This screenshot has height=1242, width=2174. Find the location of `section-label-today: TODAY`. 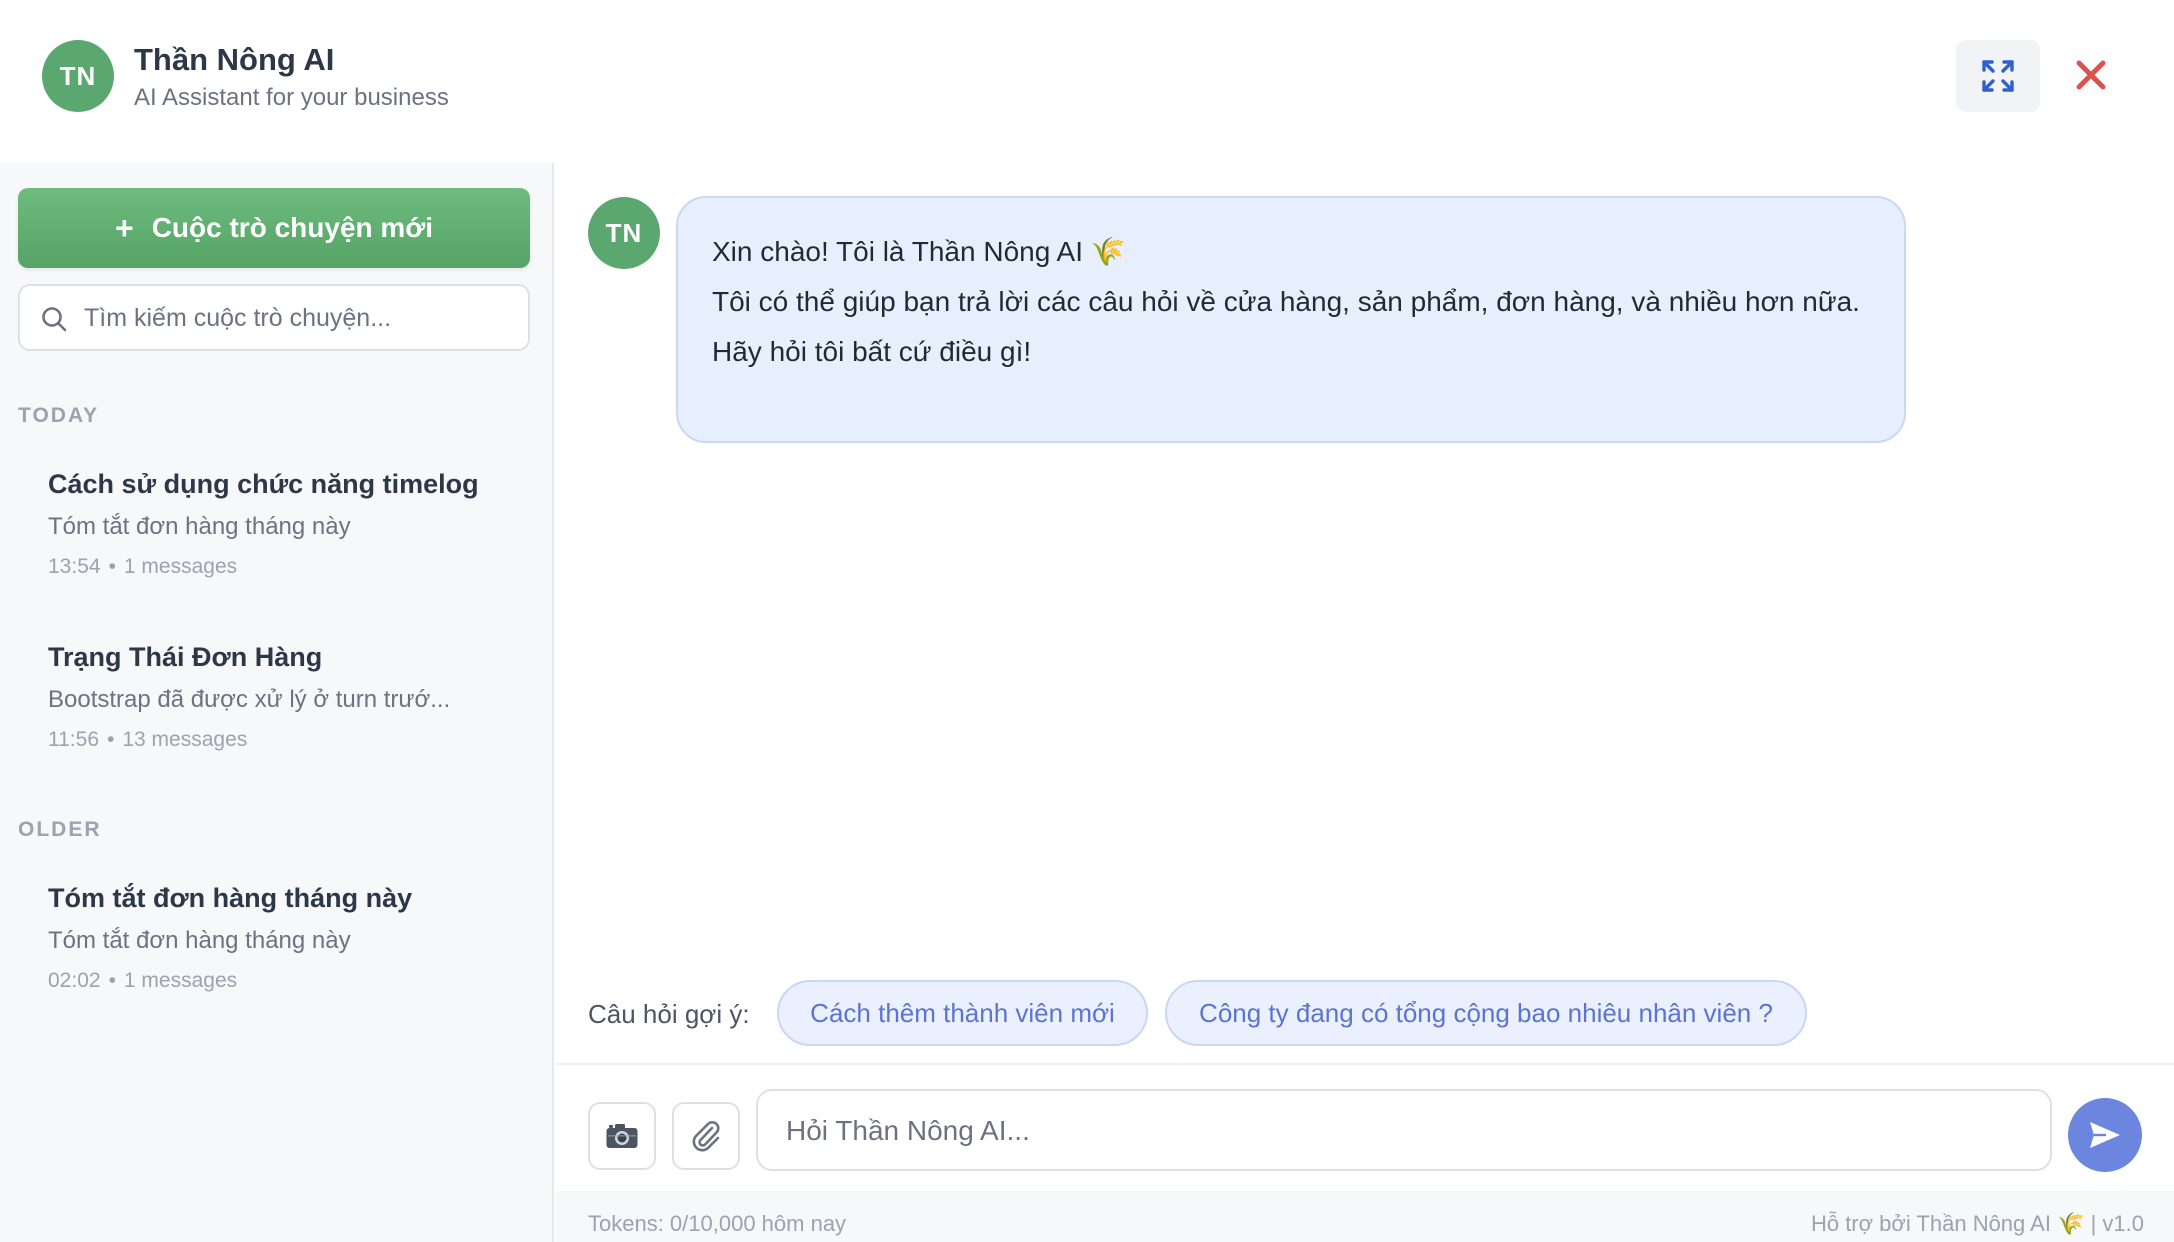

section-label-today: TODAY is located at coordinates (59, 415).